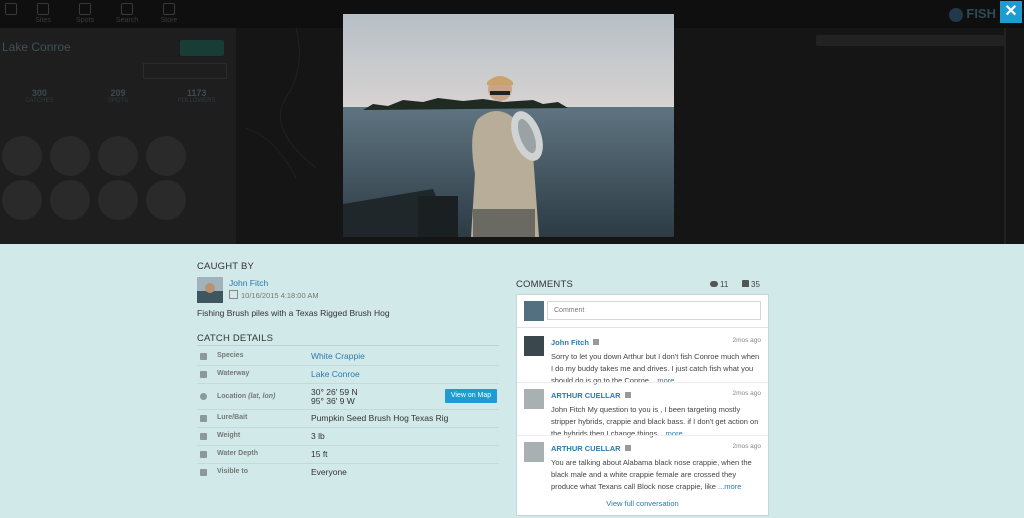 This screenshot has width=1024, height=518. Describe the element at coordinates (98, 178) in the screenshot. I see `catch-thumbnails` at that location.